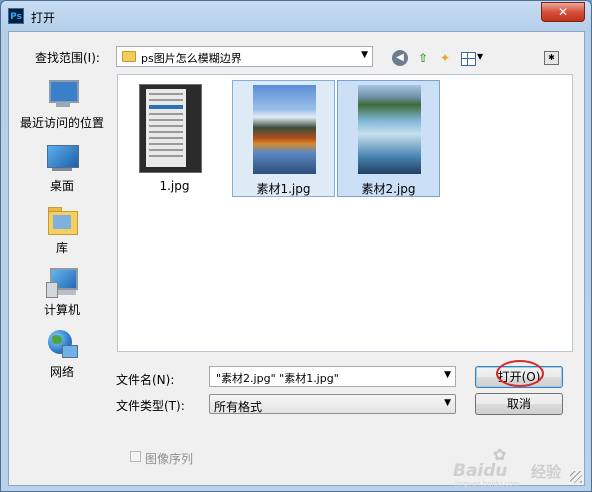 The image size is (592, 492). I want to click on image-sequence-checkbox, so click(135, 456).